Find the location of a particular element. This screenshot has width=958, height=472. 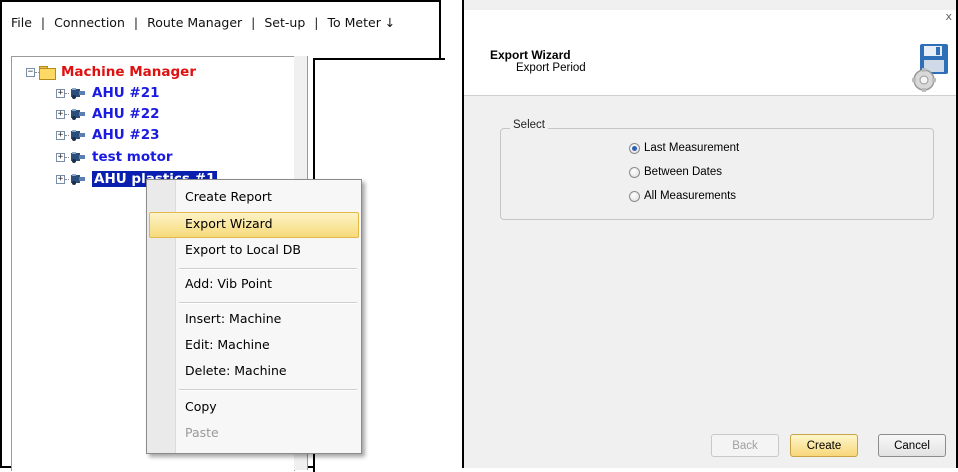

menu-item-delete-machine: Delete: Machine is located at coordinates (236, 371).